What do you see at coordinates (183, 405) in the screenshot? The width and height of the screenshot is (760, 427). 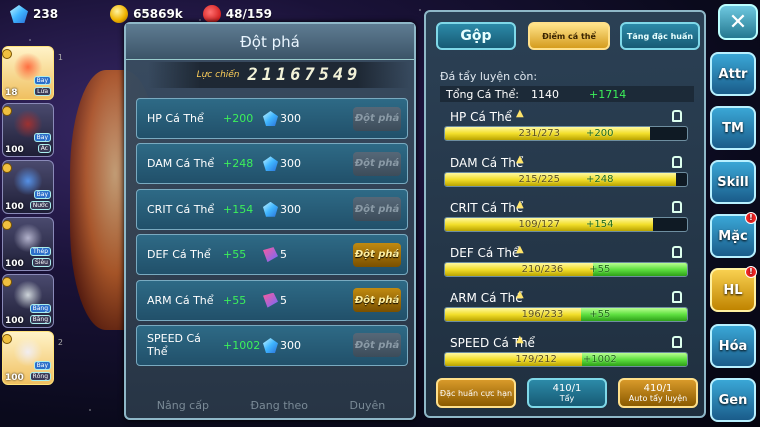 I see `footer-upgrade-tab: Nâng cấp` at bounding box center [183, 405].